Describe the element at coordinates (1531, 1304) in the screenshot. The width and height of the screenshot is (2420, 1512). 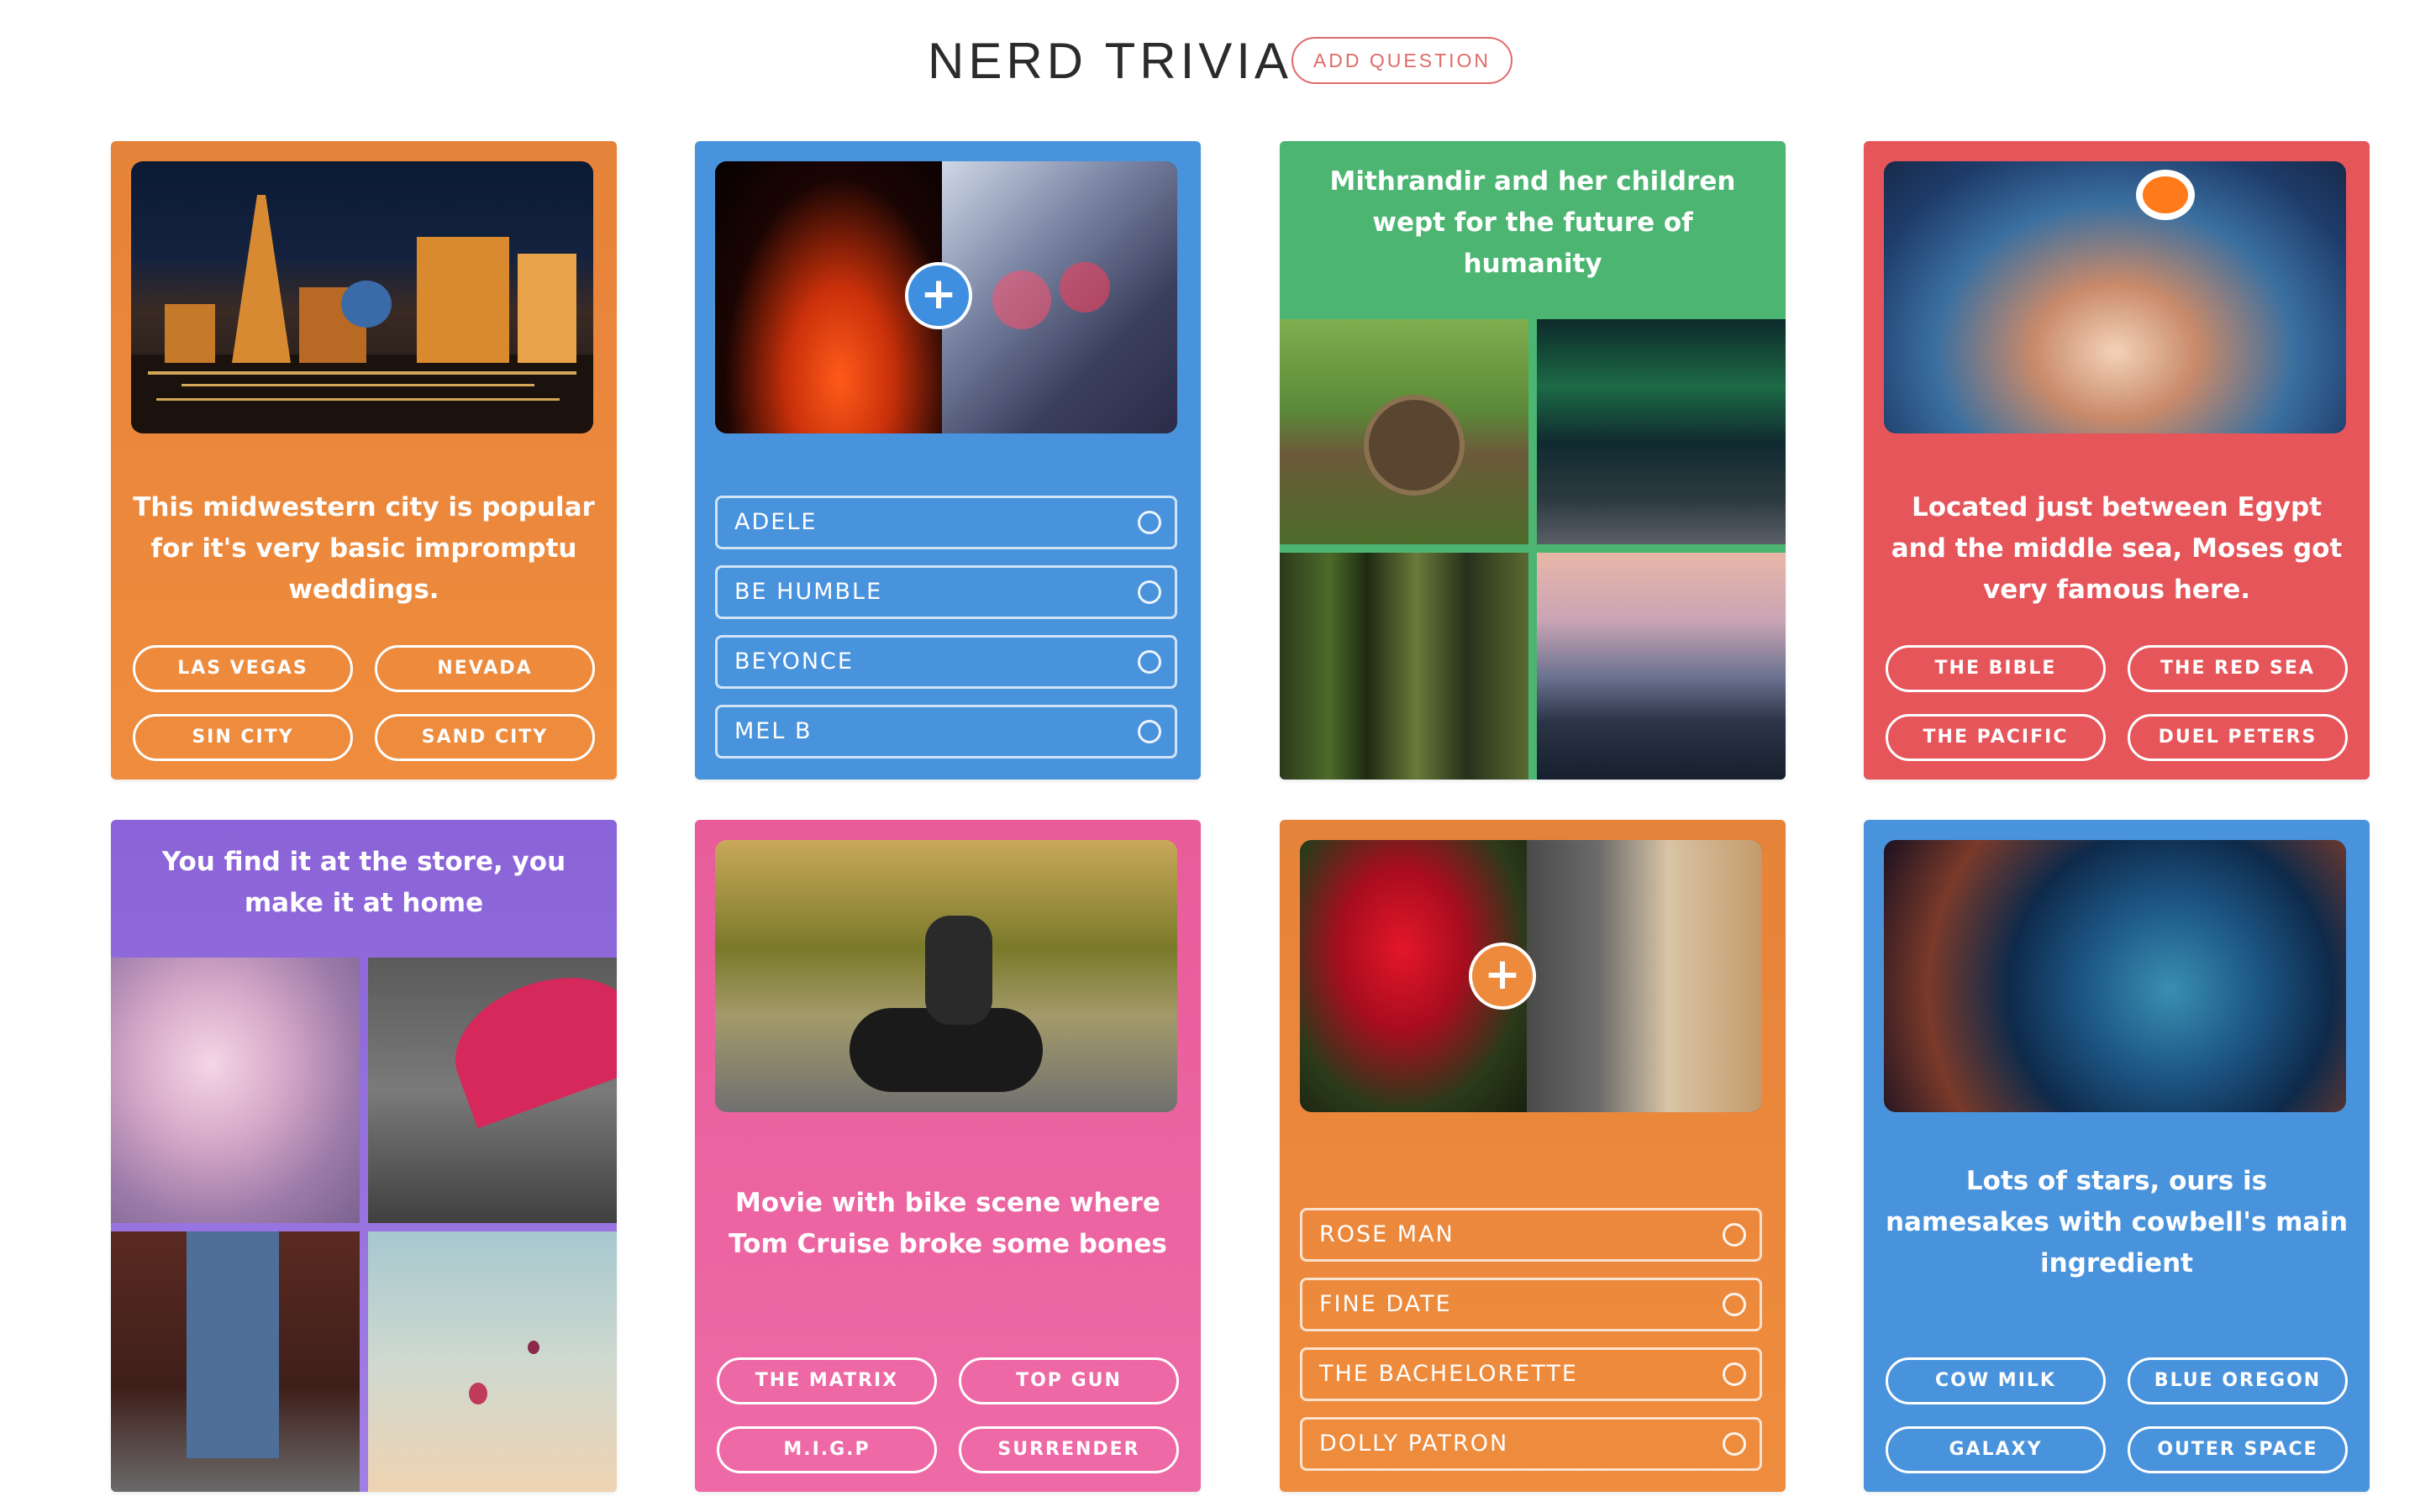
I see `answer-option: FINE DATE` at that location.